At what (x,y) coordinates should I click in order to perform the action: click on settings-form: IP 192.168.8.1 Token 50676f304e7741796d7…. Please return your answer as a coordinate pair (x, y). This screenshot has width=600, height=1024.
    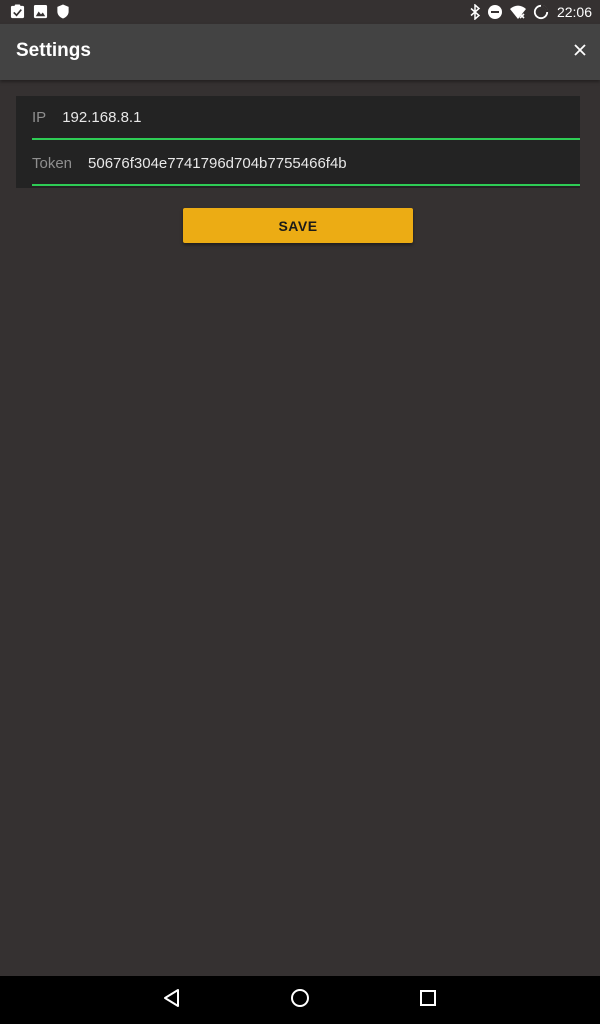
    Looking at the image, I should click on (298, 142).